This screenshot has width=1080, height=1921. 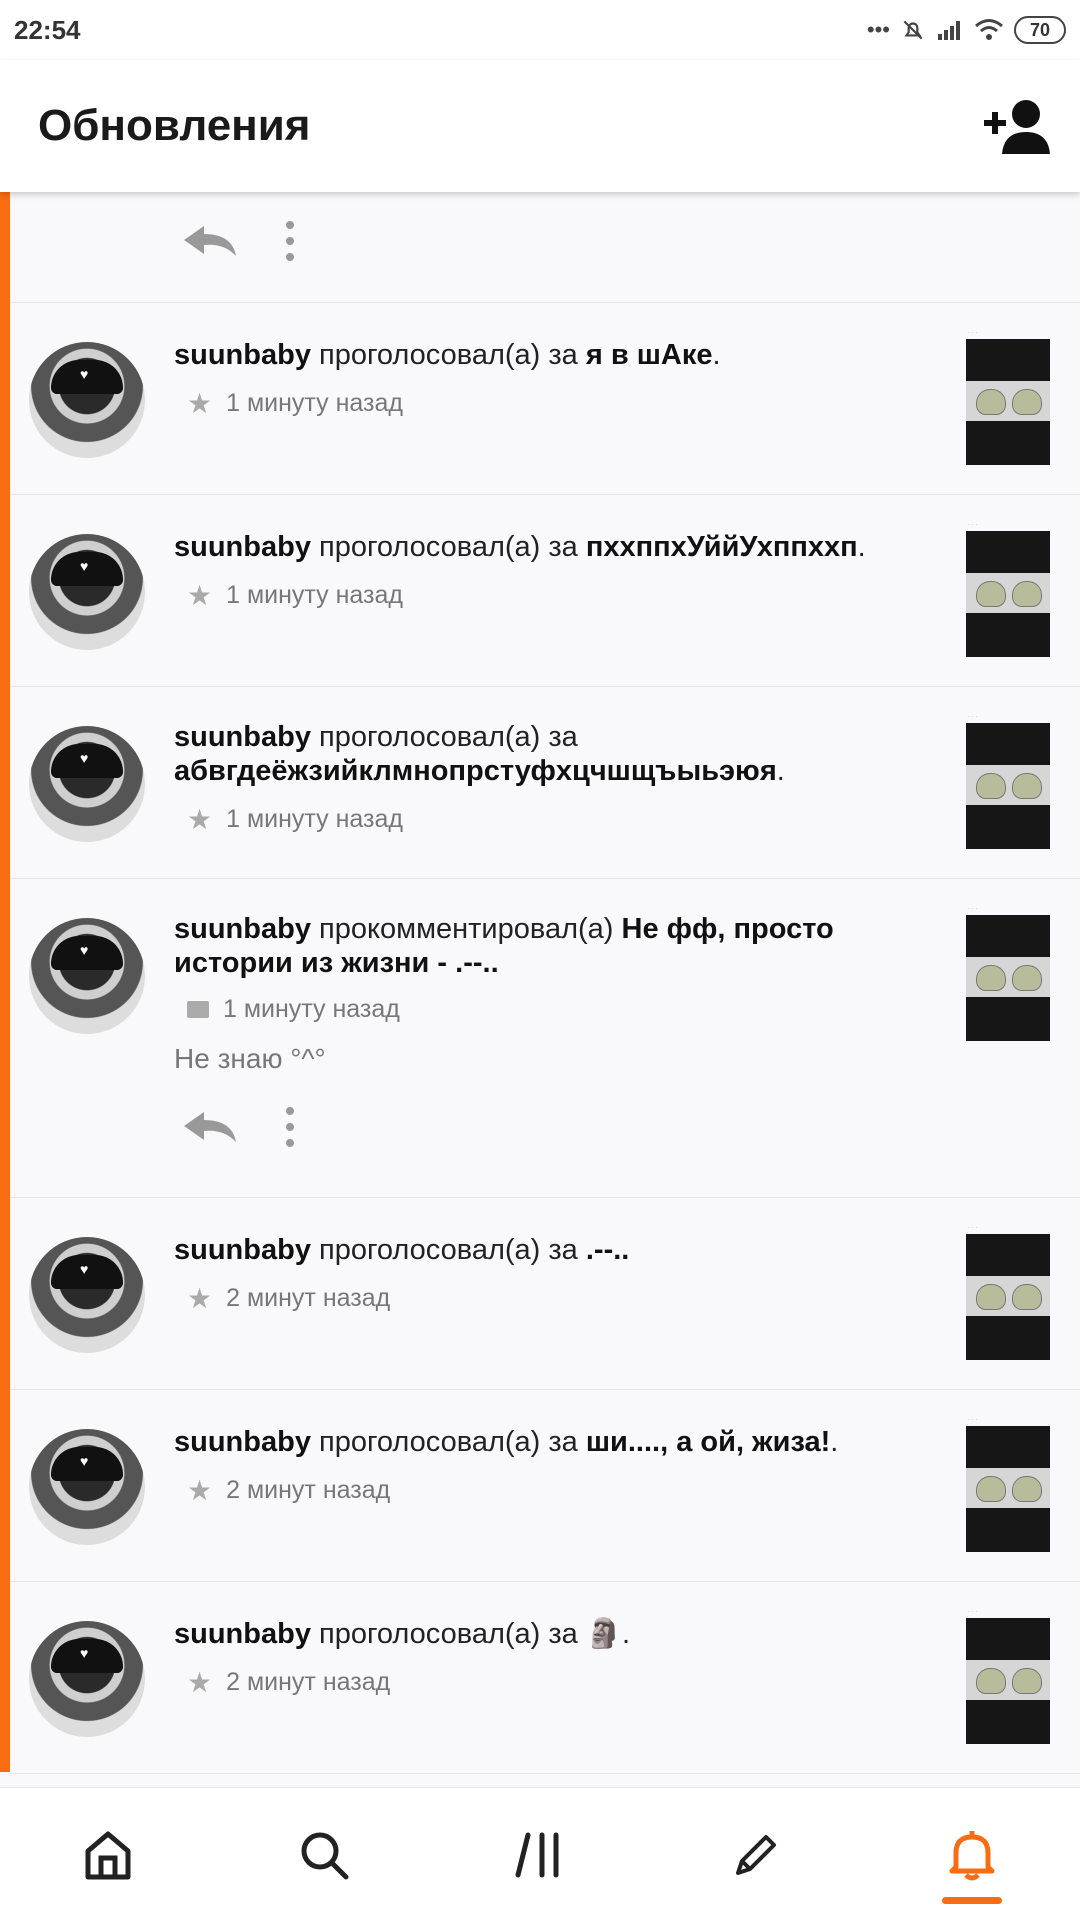 What do you see at coordinates (174, 125) in the screenshot?
I see `page-title: Обновления` at bounding box center [174, 125].